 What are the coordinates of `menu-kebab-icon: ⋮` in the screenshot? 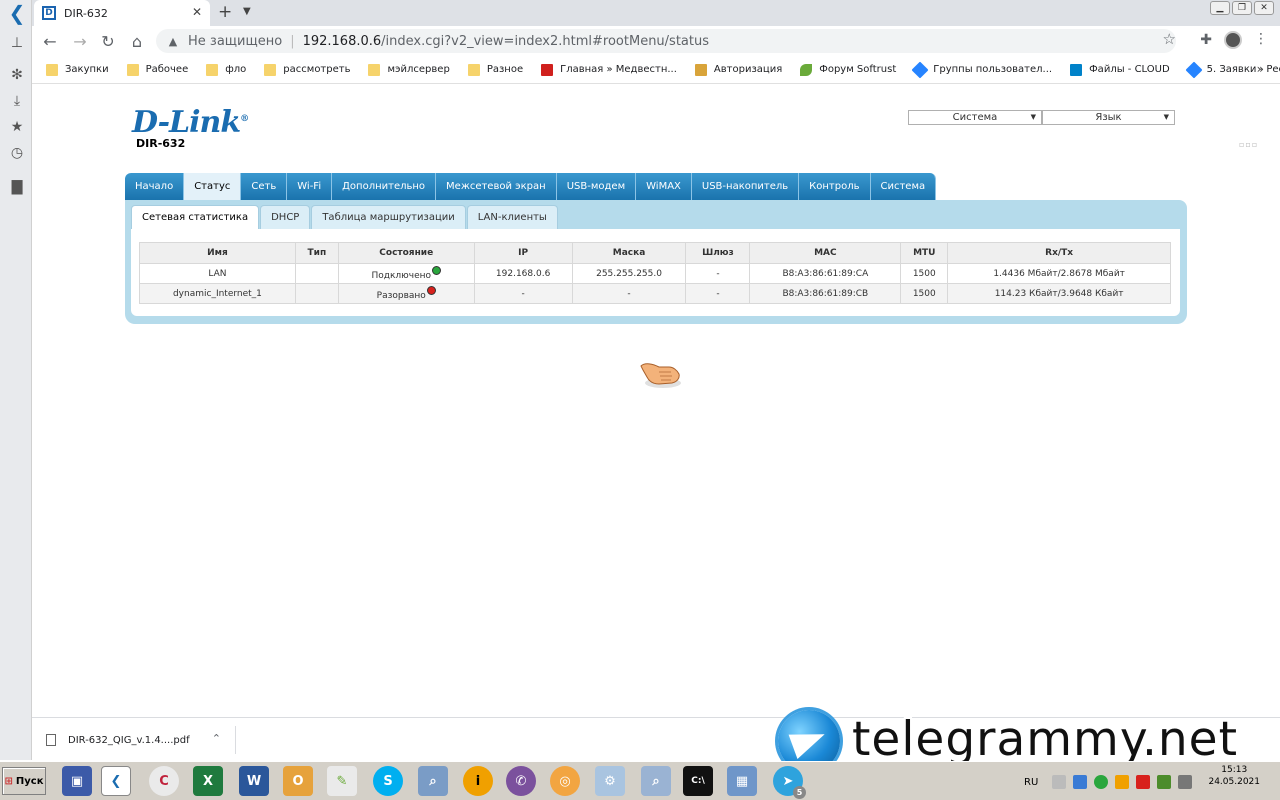 It's located at (1261, 39).